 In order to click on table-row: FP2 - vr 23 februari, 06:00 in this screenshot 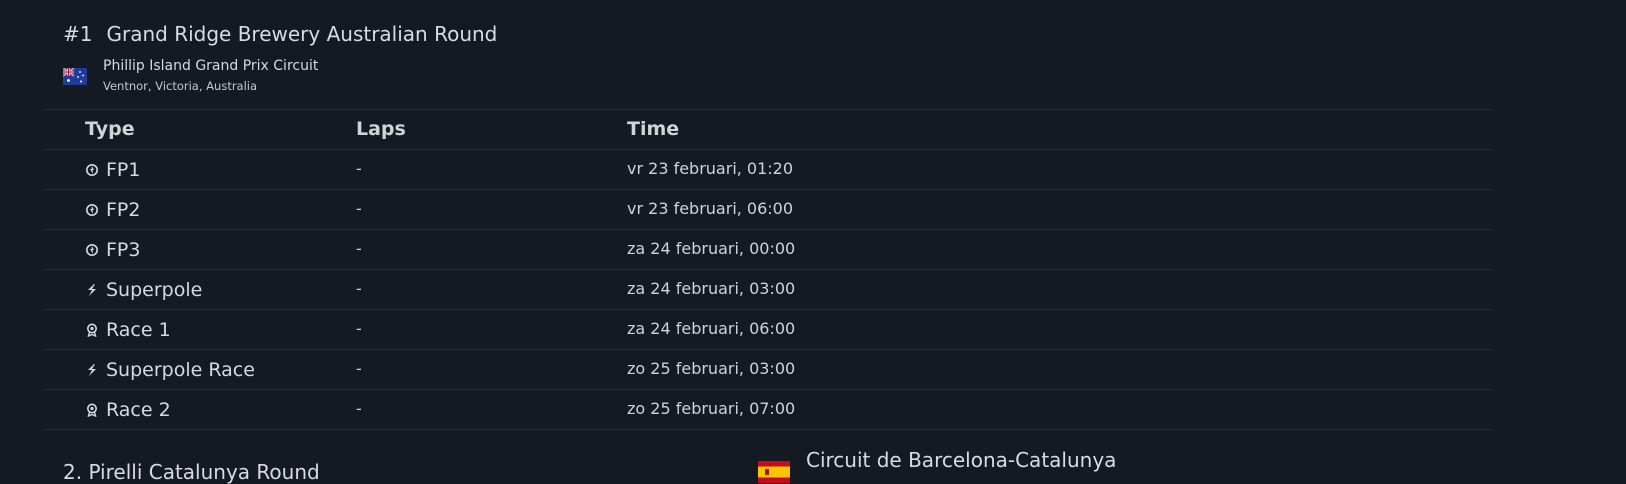, I will do `click(768, 210)`.